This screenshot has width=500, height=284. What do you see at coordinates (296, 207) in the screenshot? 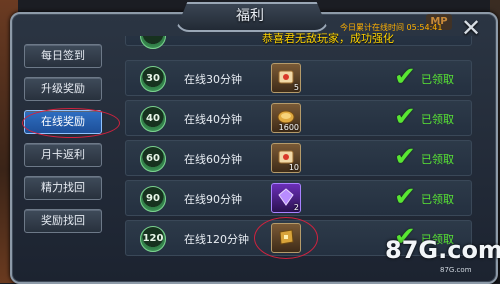
I see `item-count: 2` at bounding box center [296, 207].